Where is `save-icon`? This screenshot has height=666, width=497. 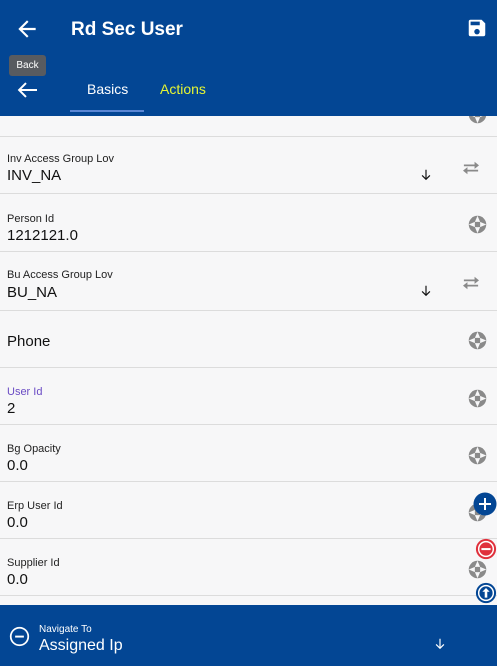 save-icon is located at coordinates (477, 28).